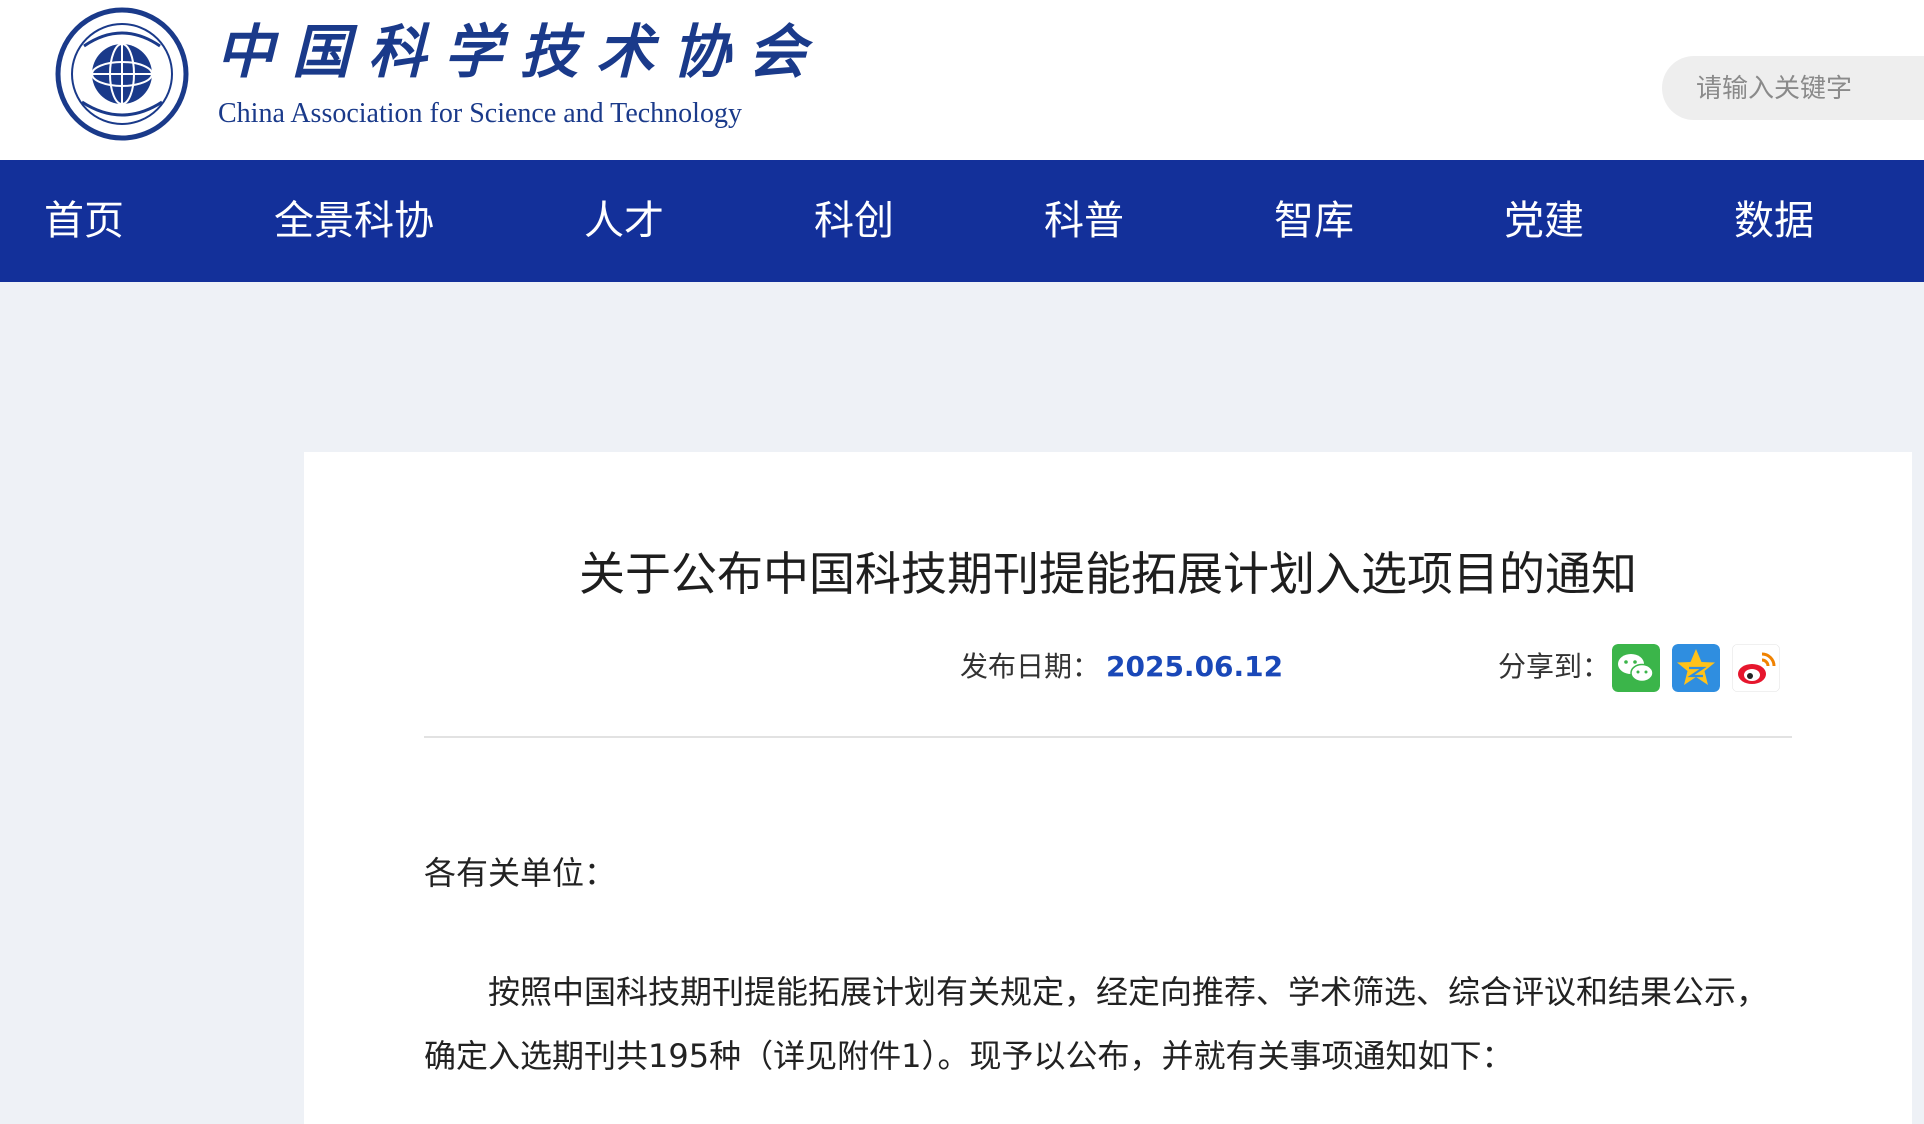 This screenshot has height=1124, width=1924. I want to click on article-greeting: 各有关单位：, so click(520, 873).